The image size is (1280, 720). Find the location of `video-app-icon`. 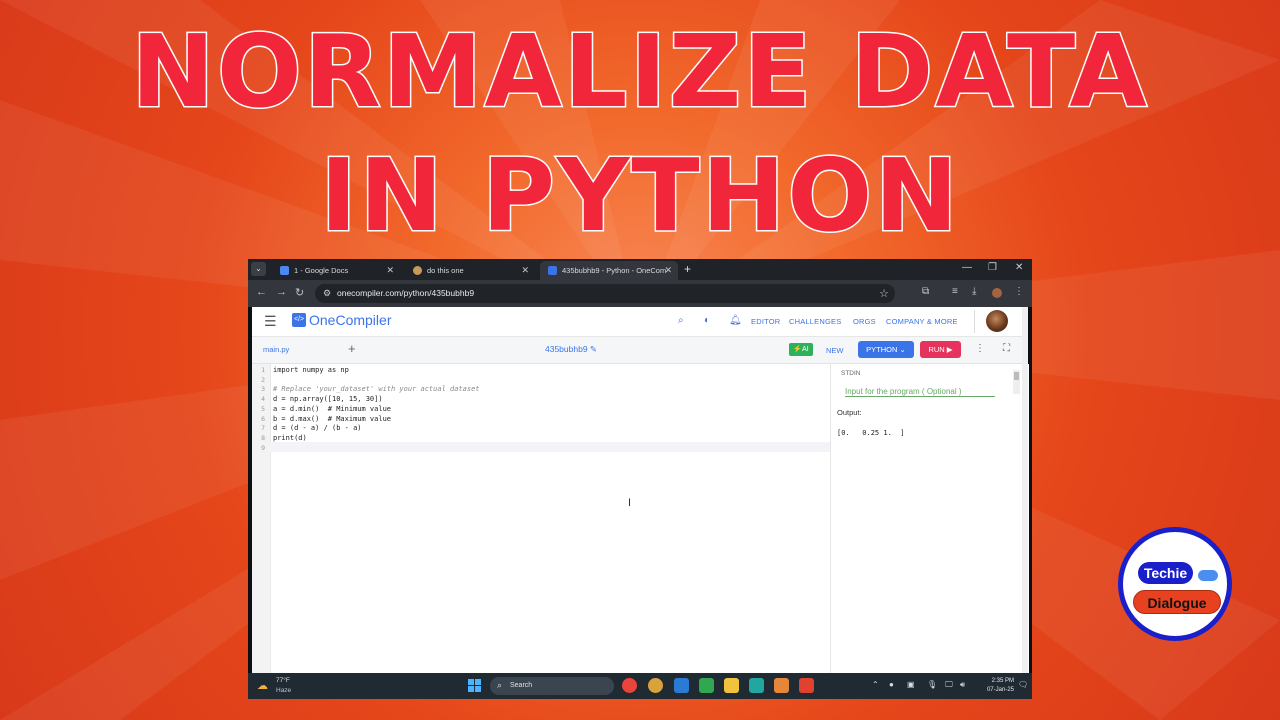

video-app-icon is located at coordinates (781, 685).